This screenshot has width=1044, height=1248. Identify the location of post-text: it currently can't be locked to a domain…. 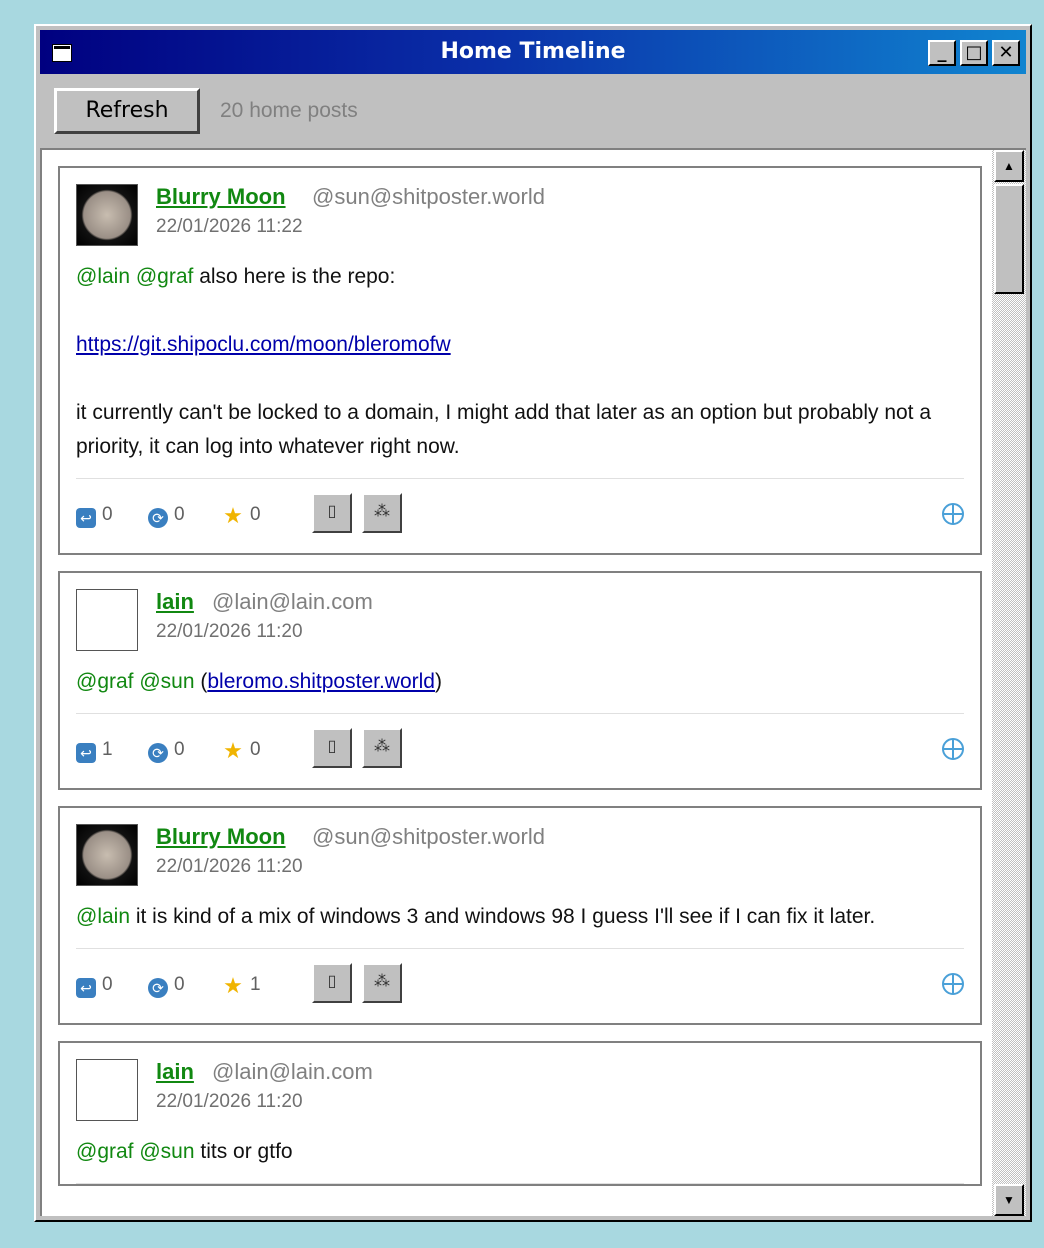
(504, 429).